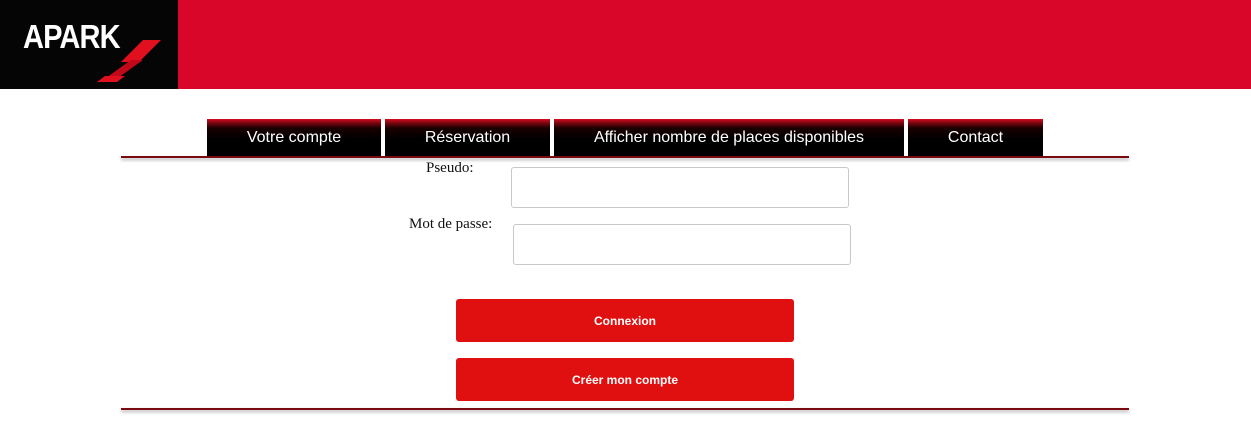 This screenshot has height=423, width=1251. I want to click on password-label: Mot de passe:, so click(451, 224).